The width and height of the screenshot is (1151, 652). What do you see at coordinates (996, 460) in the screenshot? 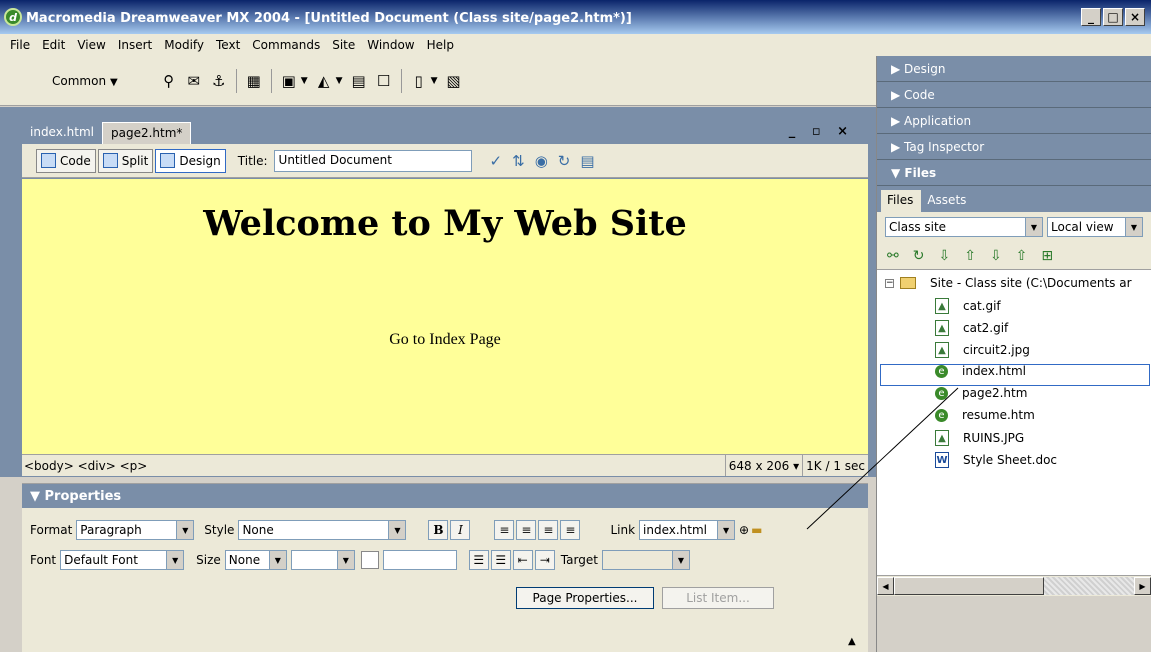
I see `file-style-sheet-doc: W Style Sheet.doc` at bounding box center [996, 460].